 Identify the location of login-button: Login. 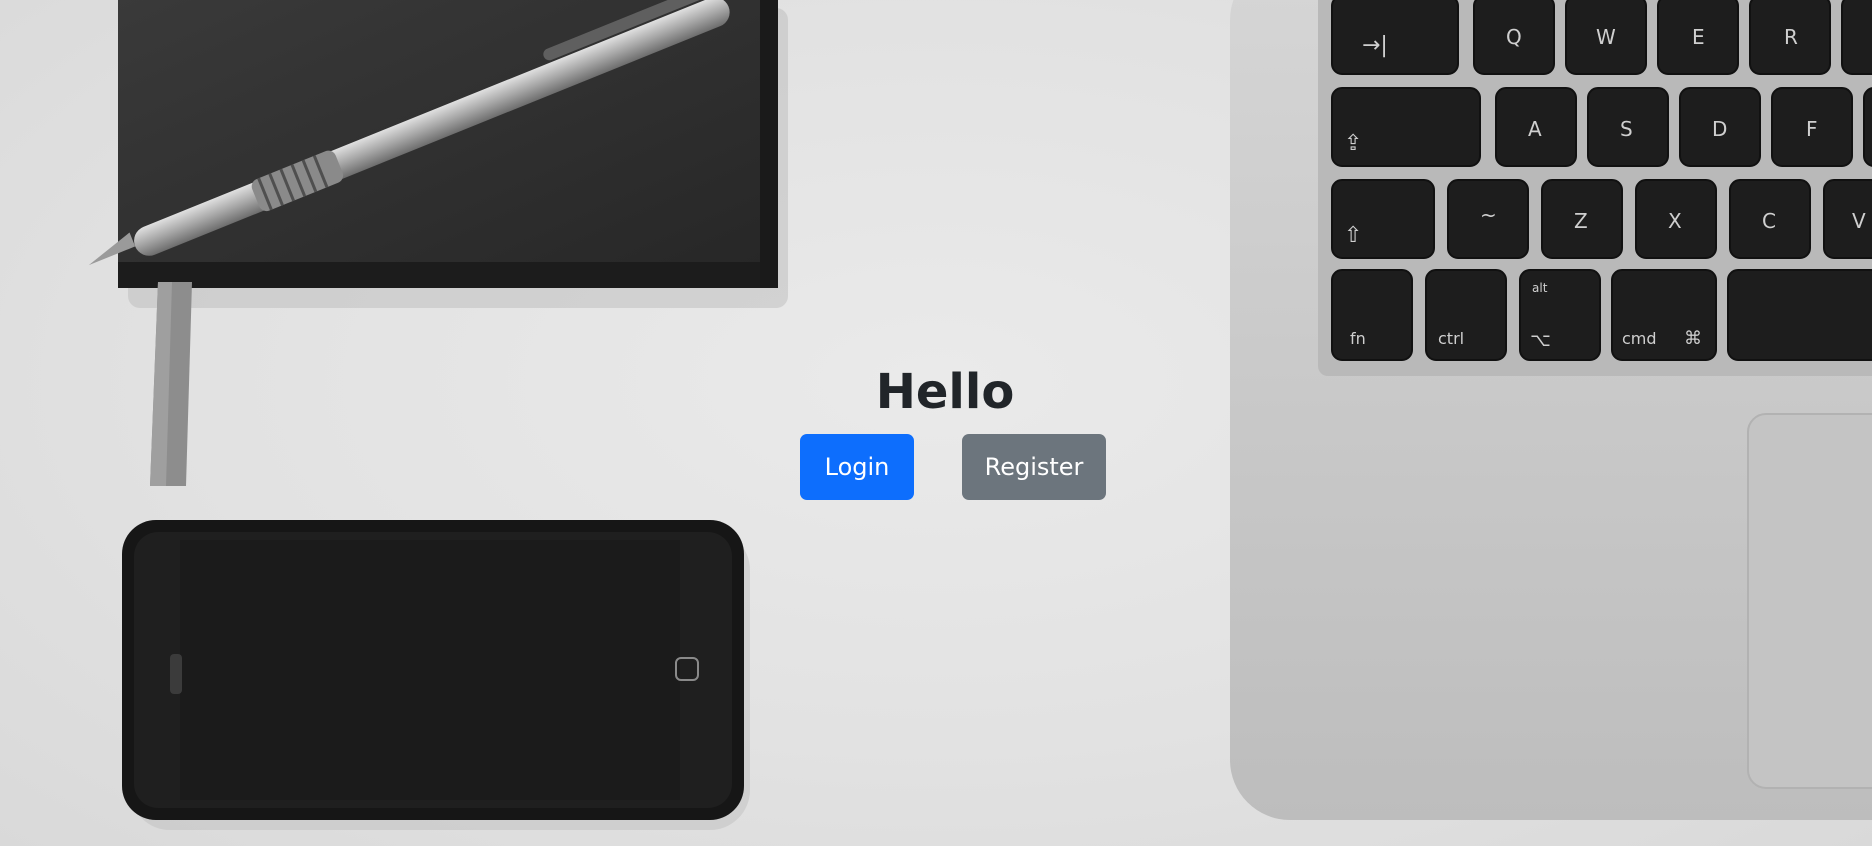
(857, 467).